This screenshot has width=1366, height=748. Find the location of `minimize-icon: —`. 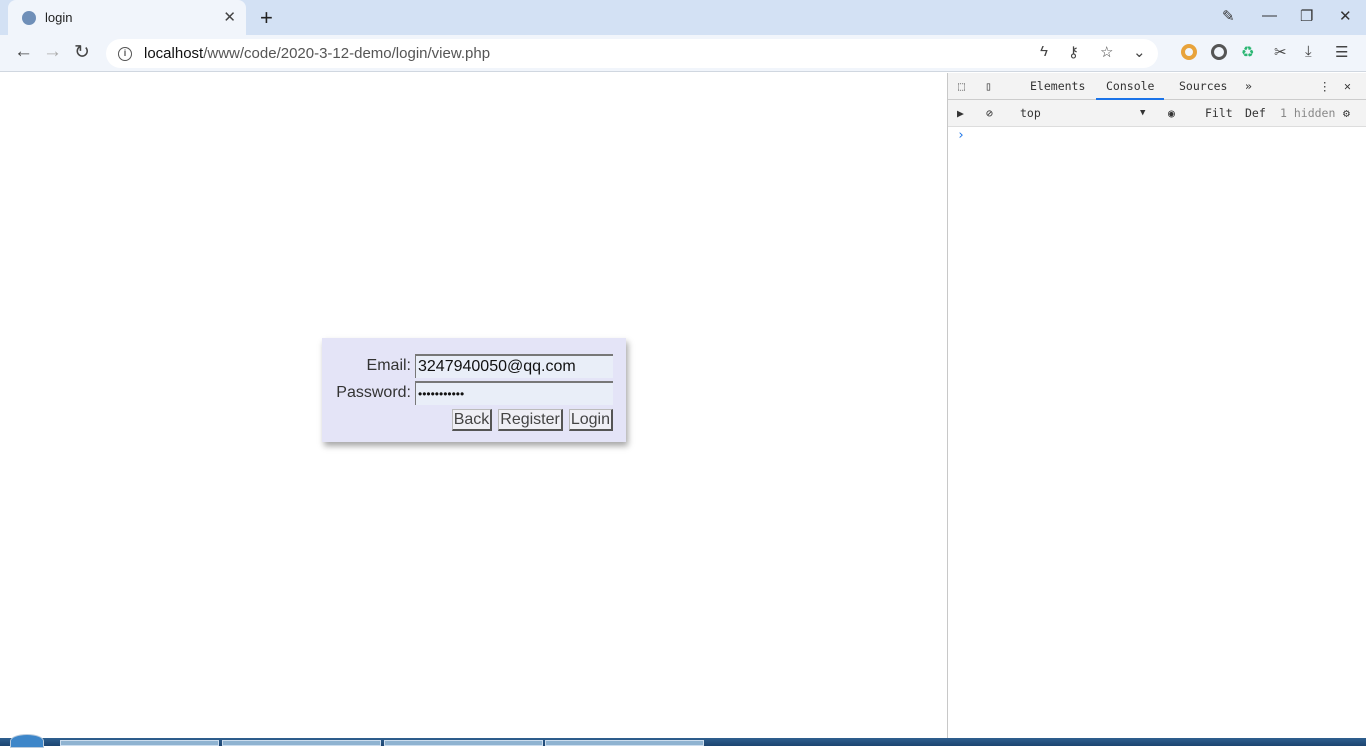

minimize-icon: — is located at coordinates (1269, 15).